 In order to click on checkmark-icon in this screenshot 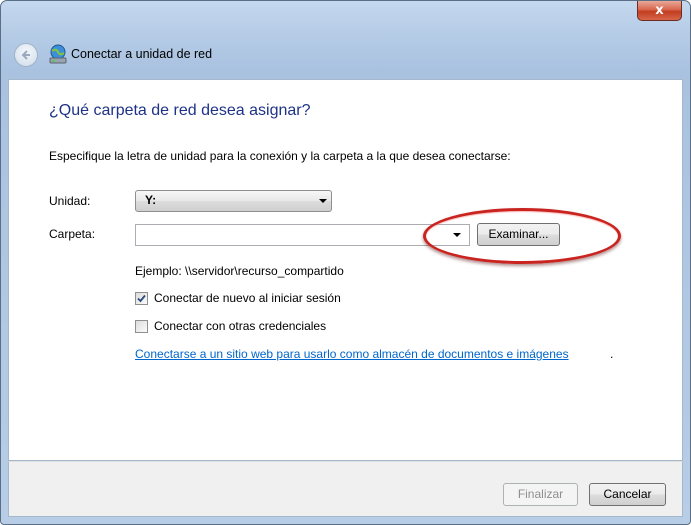, I will do `click(141, 298)`.